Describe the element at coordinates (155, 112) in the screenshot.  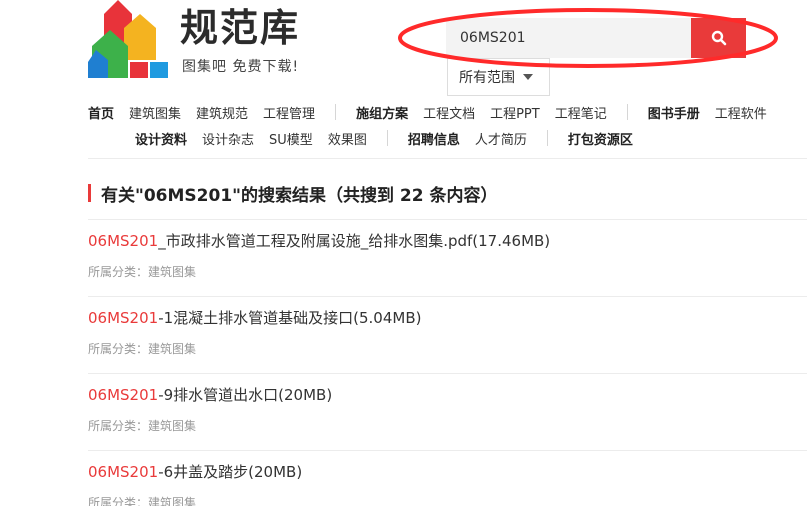
I see `nav-item-atlas: 建筑图集` at that location.